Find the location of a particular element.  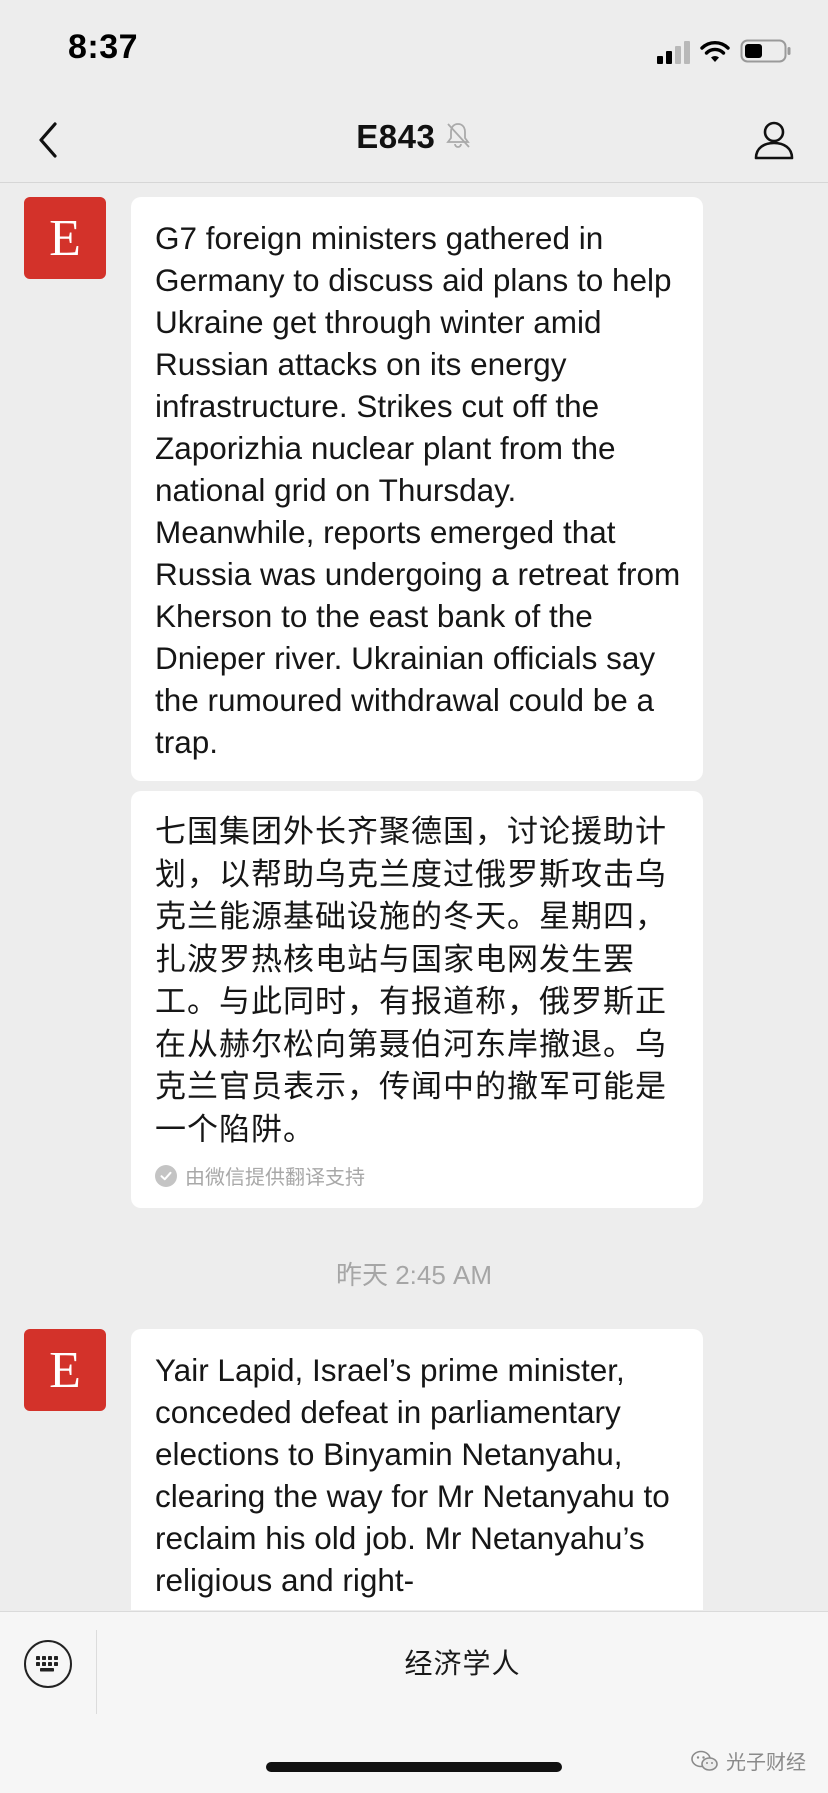

wechat-logo-icon is located at coordinates (704, 1760).